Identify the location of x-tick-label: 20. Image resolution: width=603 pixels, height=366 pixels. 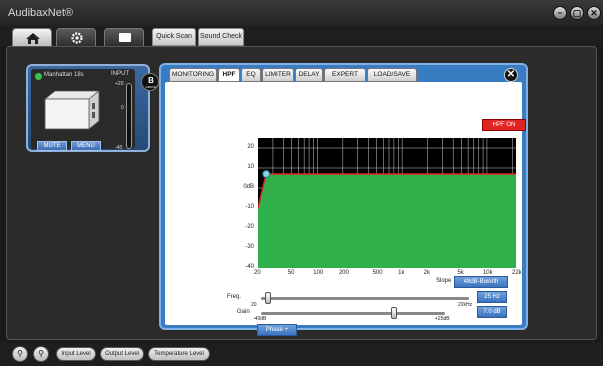
(257, 273).